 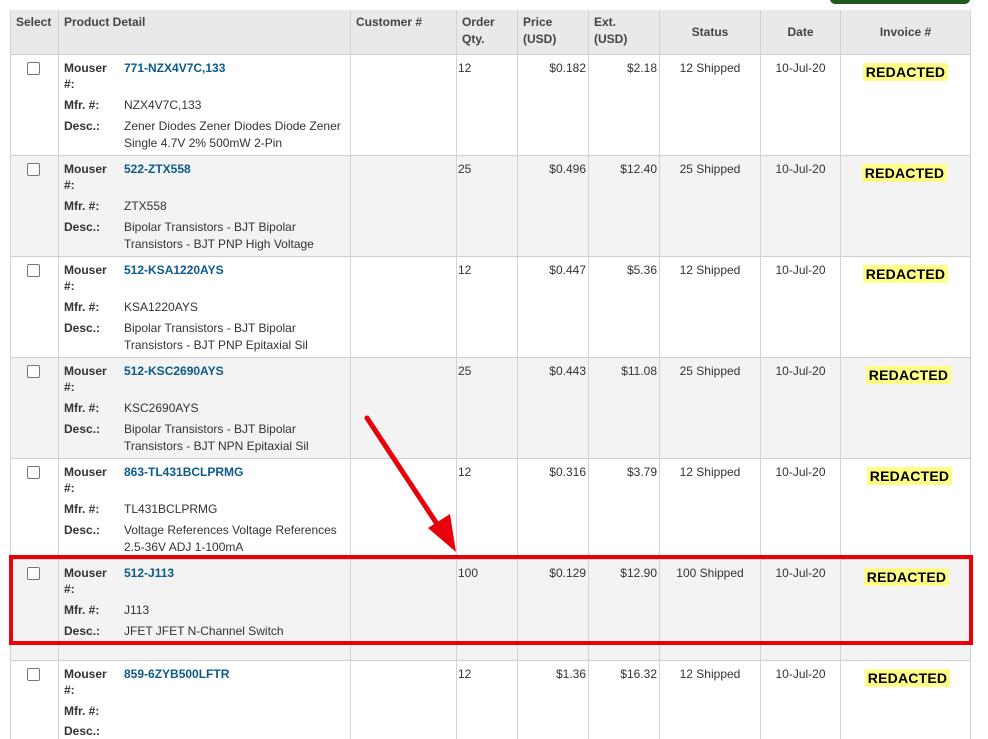 I want to click on extended-price: $12.40, so click(x=624, y=166).